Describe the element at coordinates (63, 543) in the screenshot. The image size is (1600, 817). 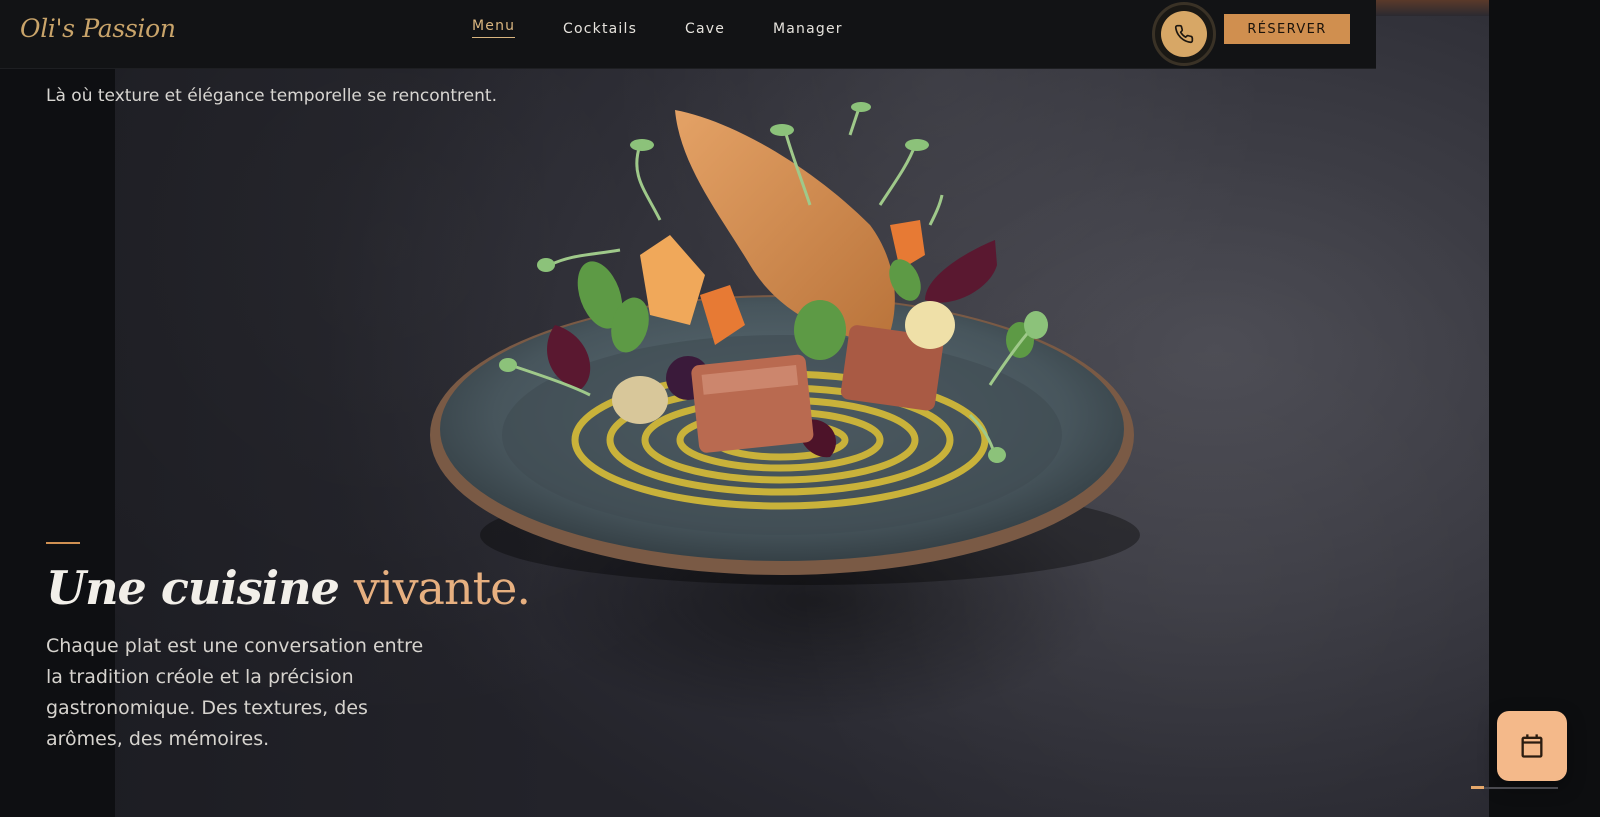
I see `accent-divider` at that location.